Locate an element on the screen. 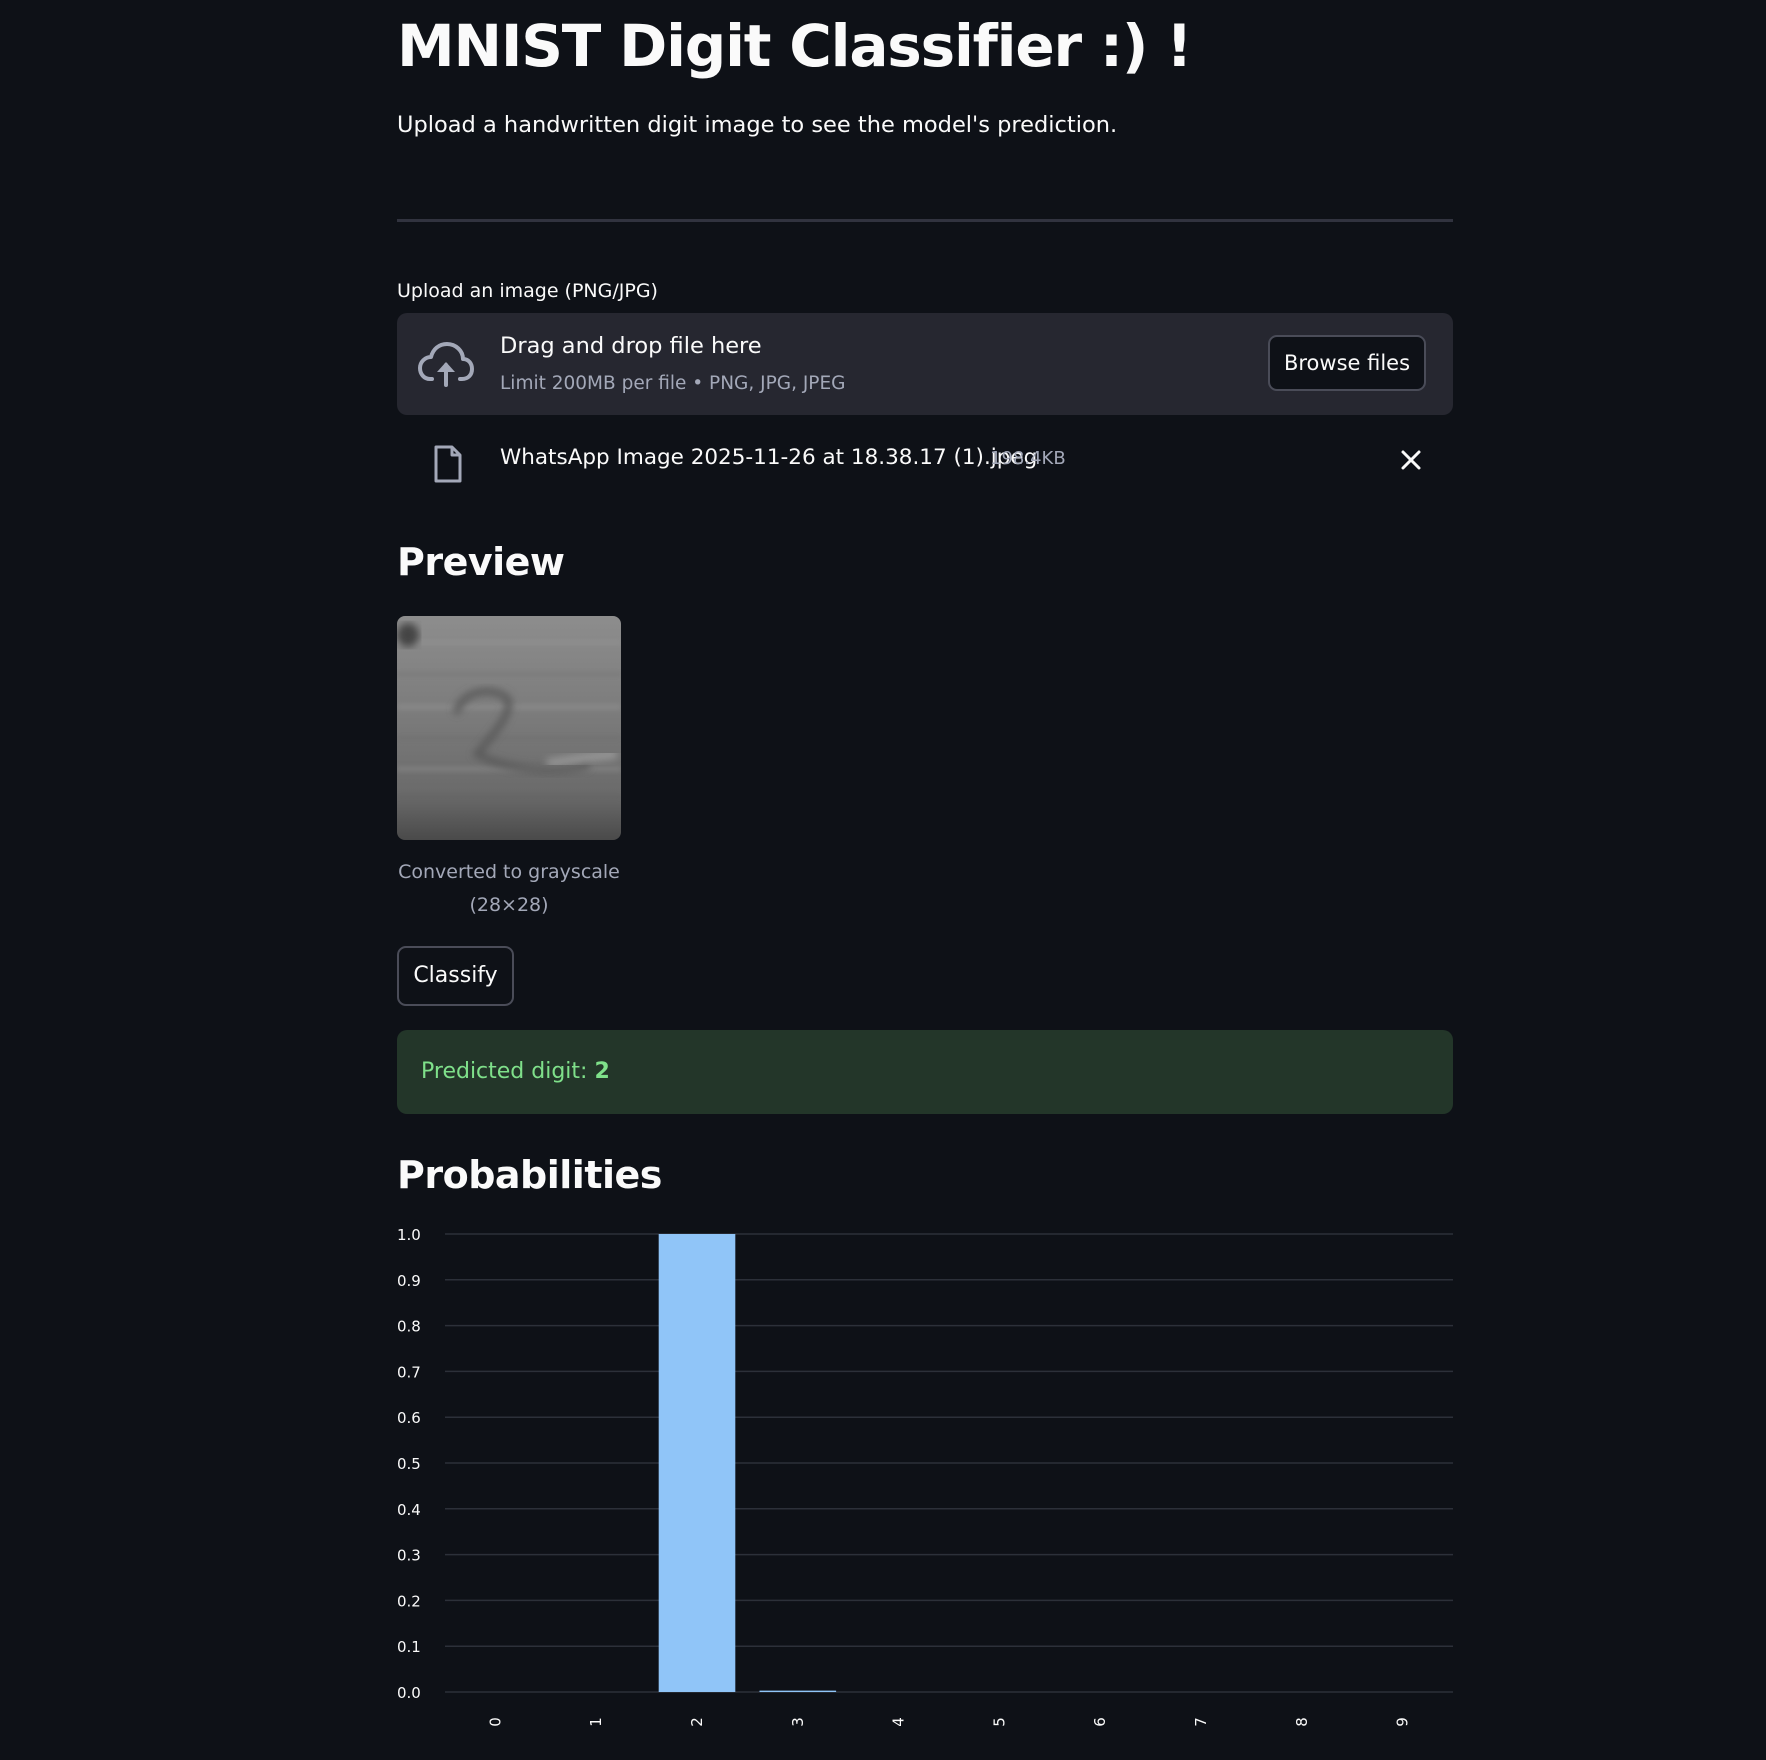 This screenshot has height=1760, width=1766. y-tick-label: 0.2 is located at coordinates (409, 1601).